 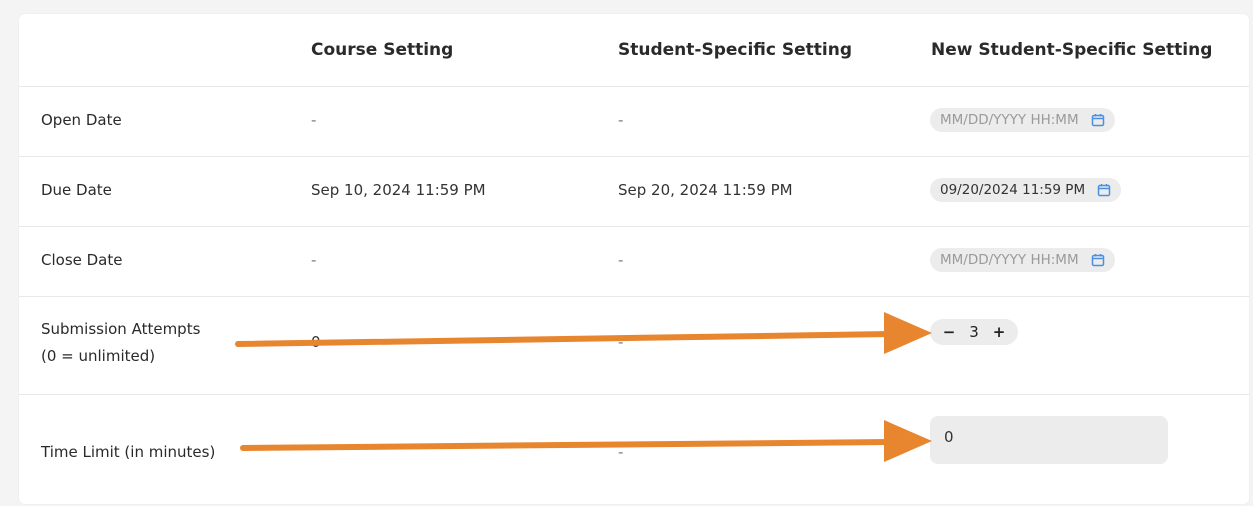 I want to click on due-date-student-value: Sep 20, 2024 11:59 PM, so click(x=705, y=190).